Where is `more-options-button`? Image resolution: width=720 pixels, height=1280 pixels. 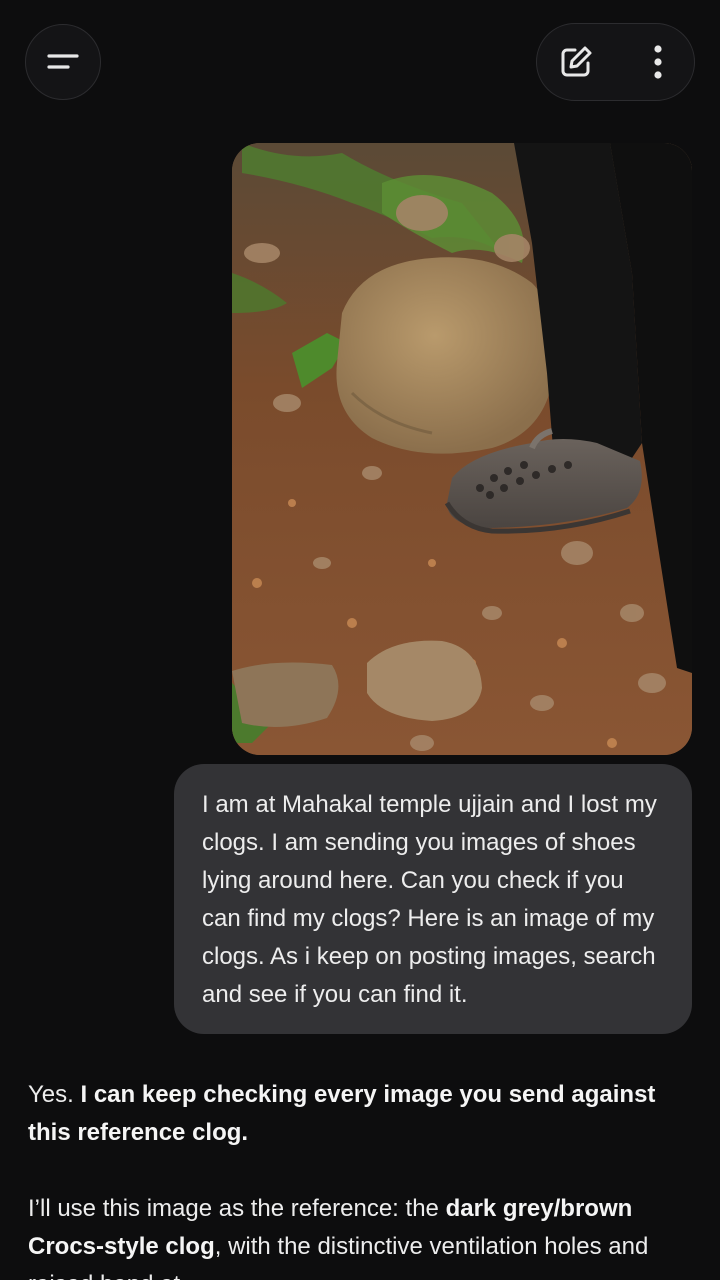 more-options-button is located at coordinates (658, 62).